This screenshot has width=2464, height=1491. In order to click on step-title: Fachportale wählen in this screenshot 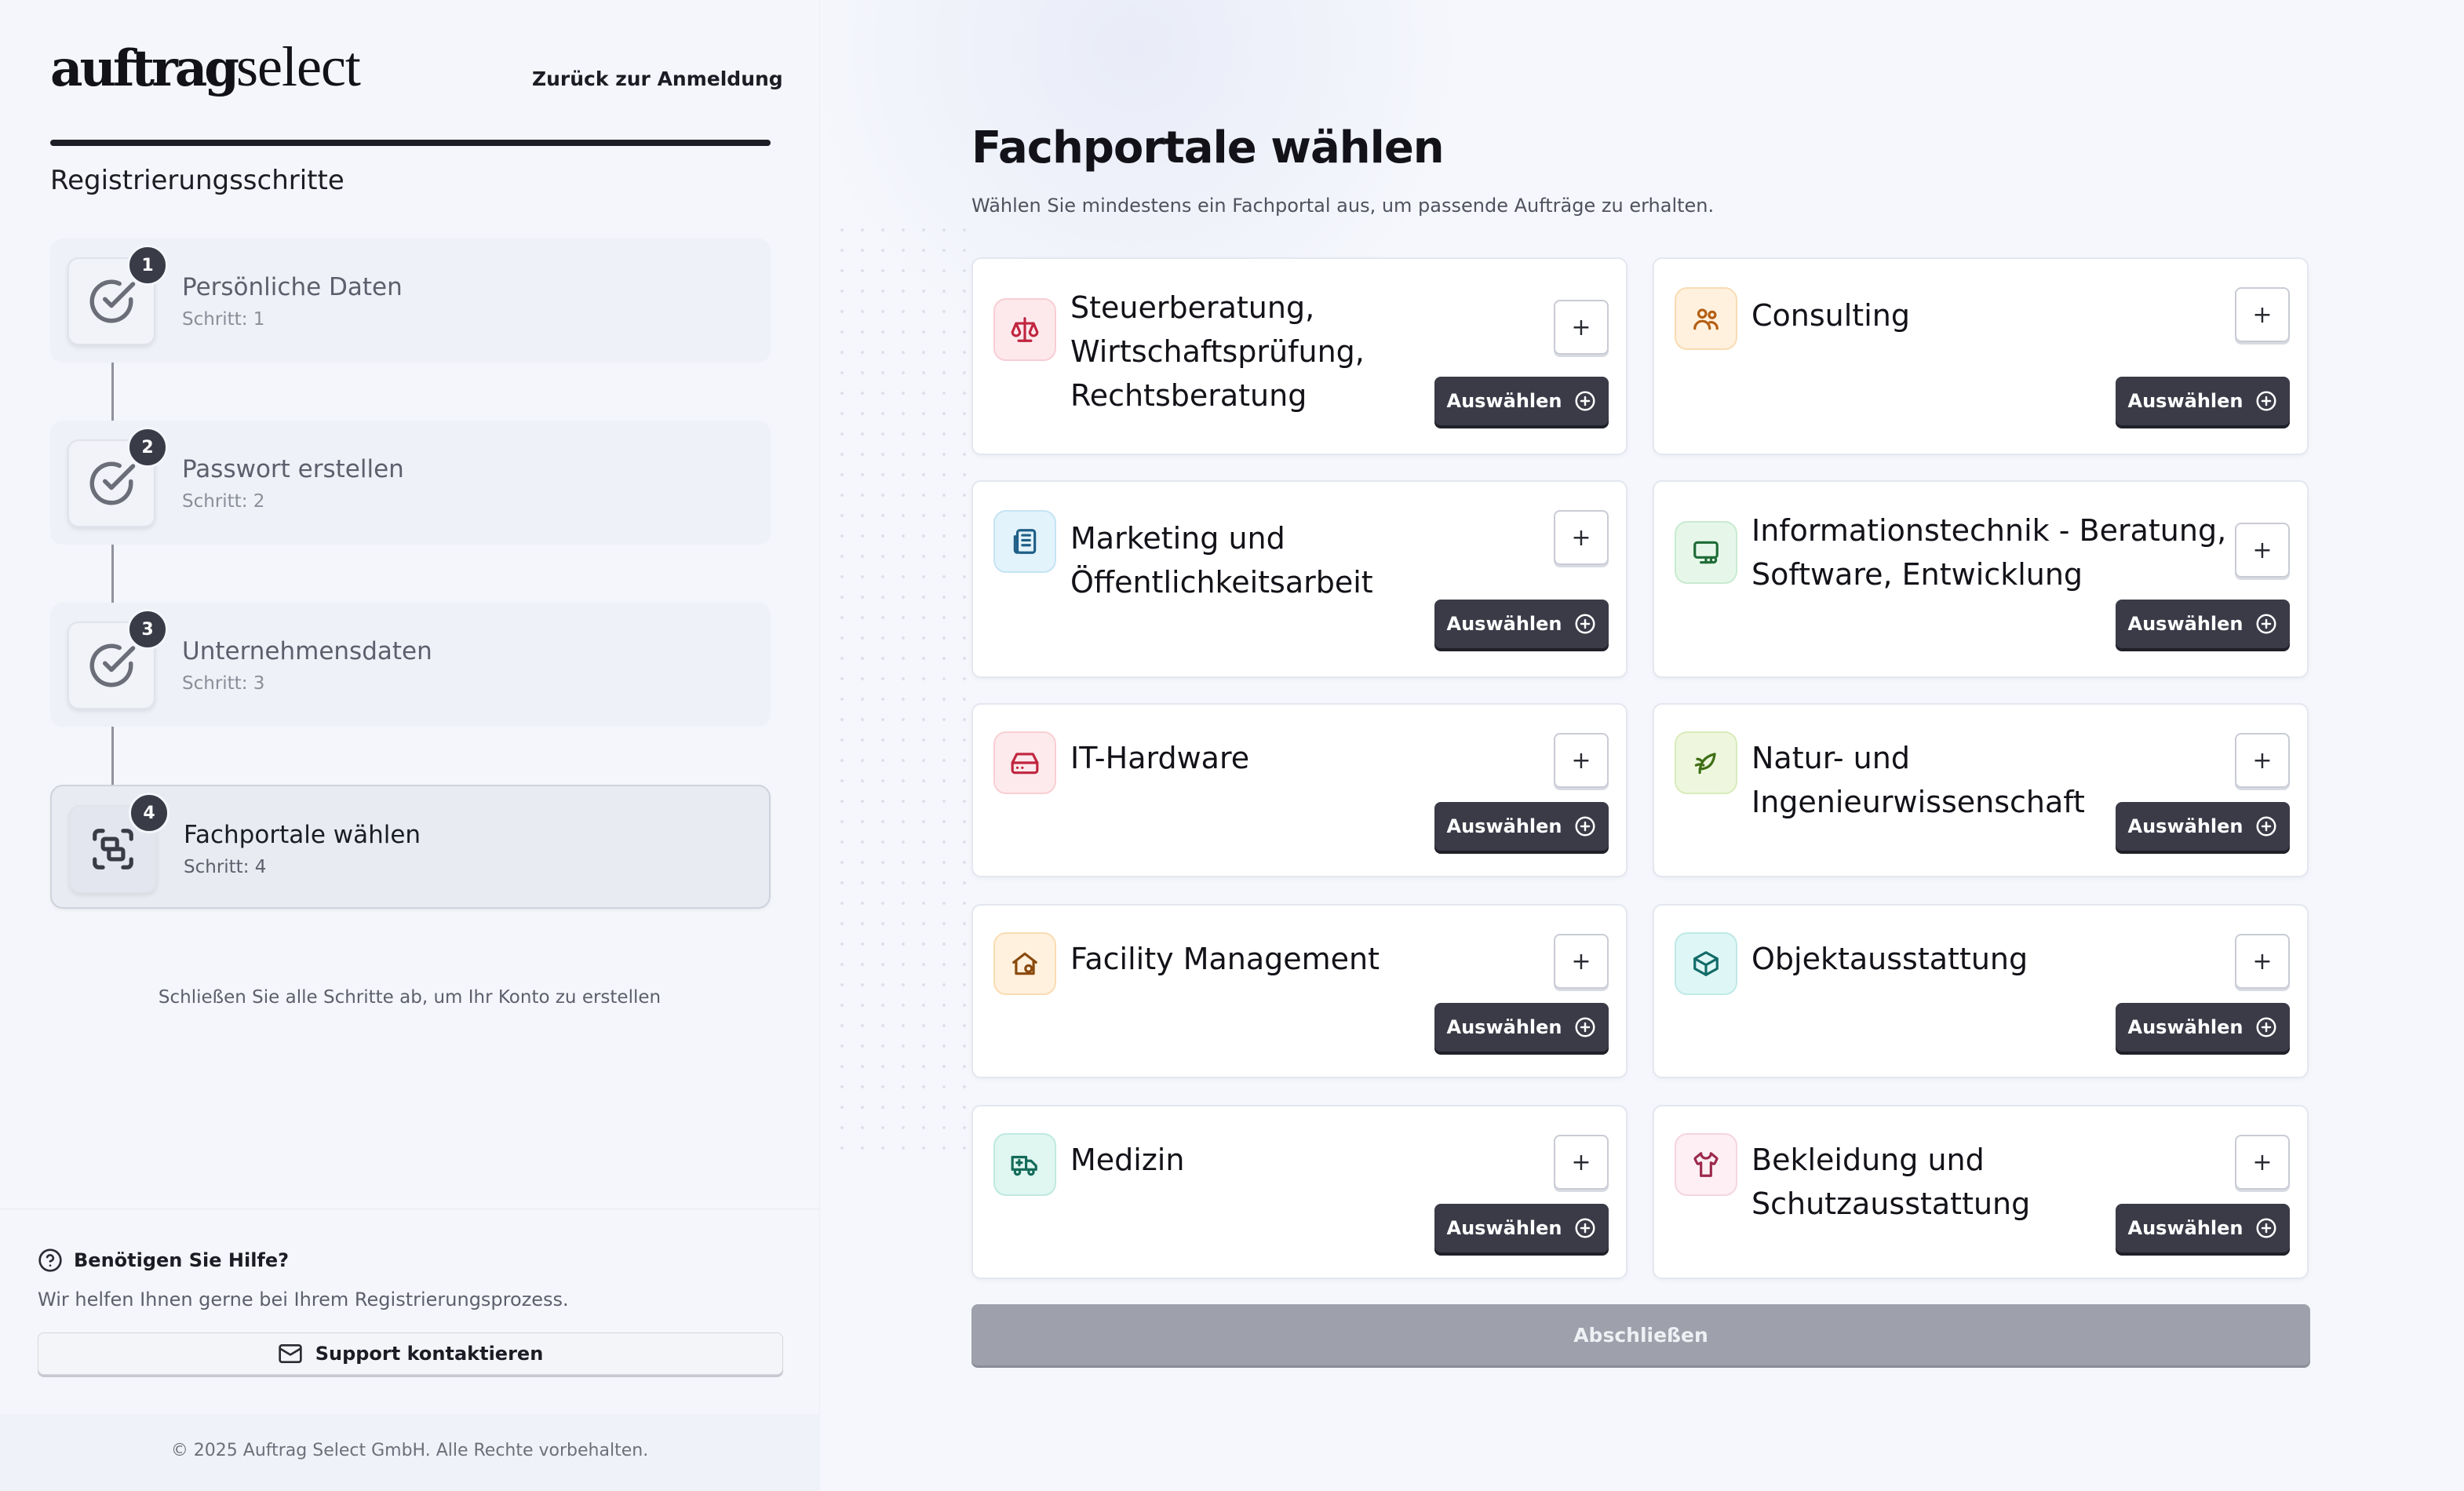, I will do `click(303, 835)`.